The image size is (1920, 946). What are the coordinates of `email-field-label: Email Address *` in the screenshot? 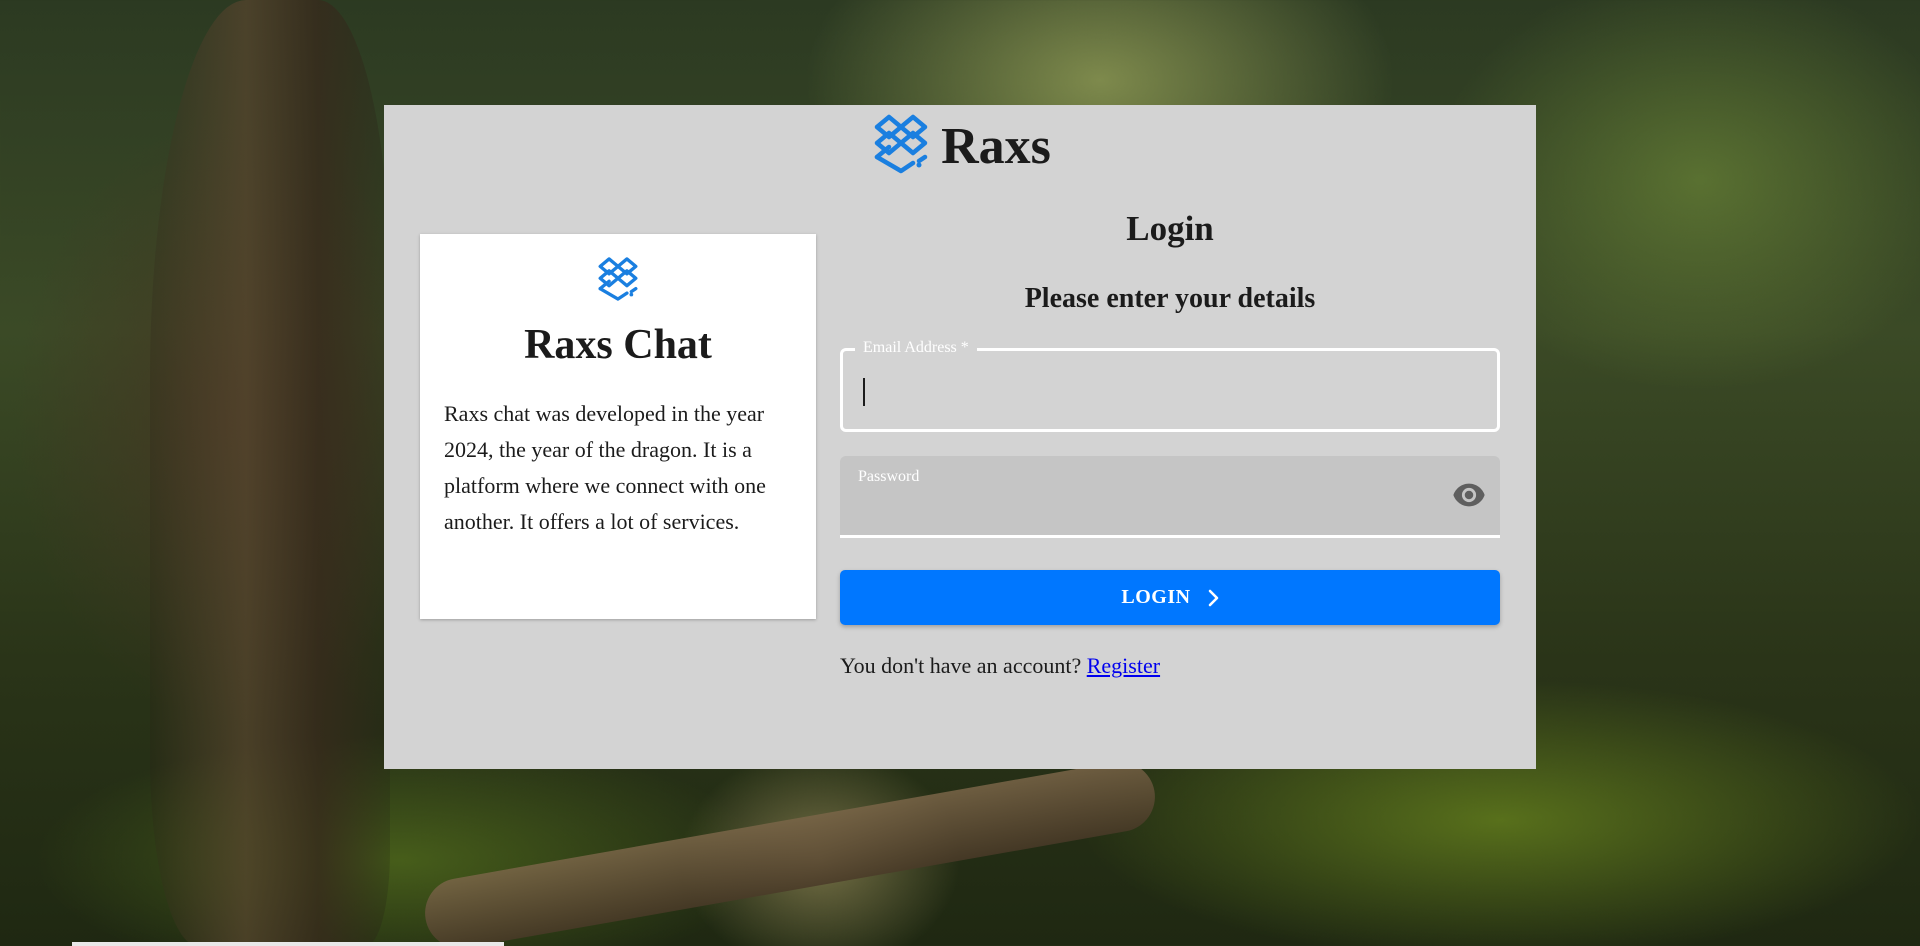 It's located at (916, 348).